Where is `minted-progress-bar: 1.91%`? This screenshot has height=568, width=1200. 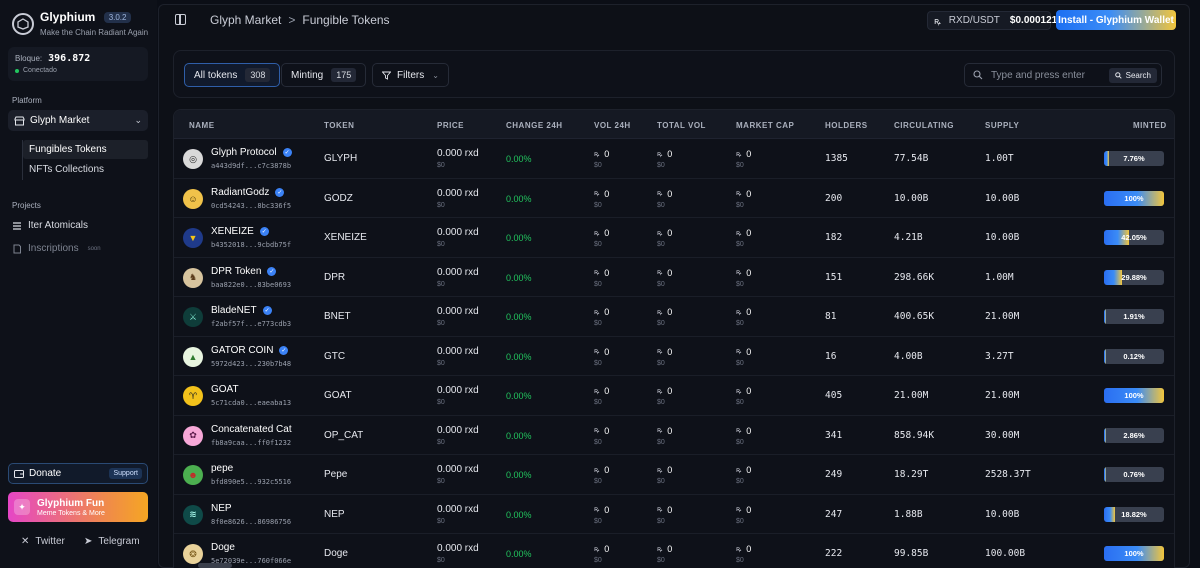 minted-progress-bar: 1.91% is located at coordinates (1134, 316).